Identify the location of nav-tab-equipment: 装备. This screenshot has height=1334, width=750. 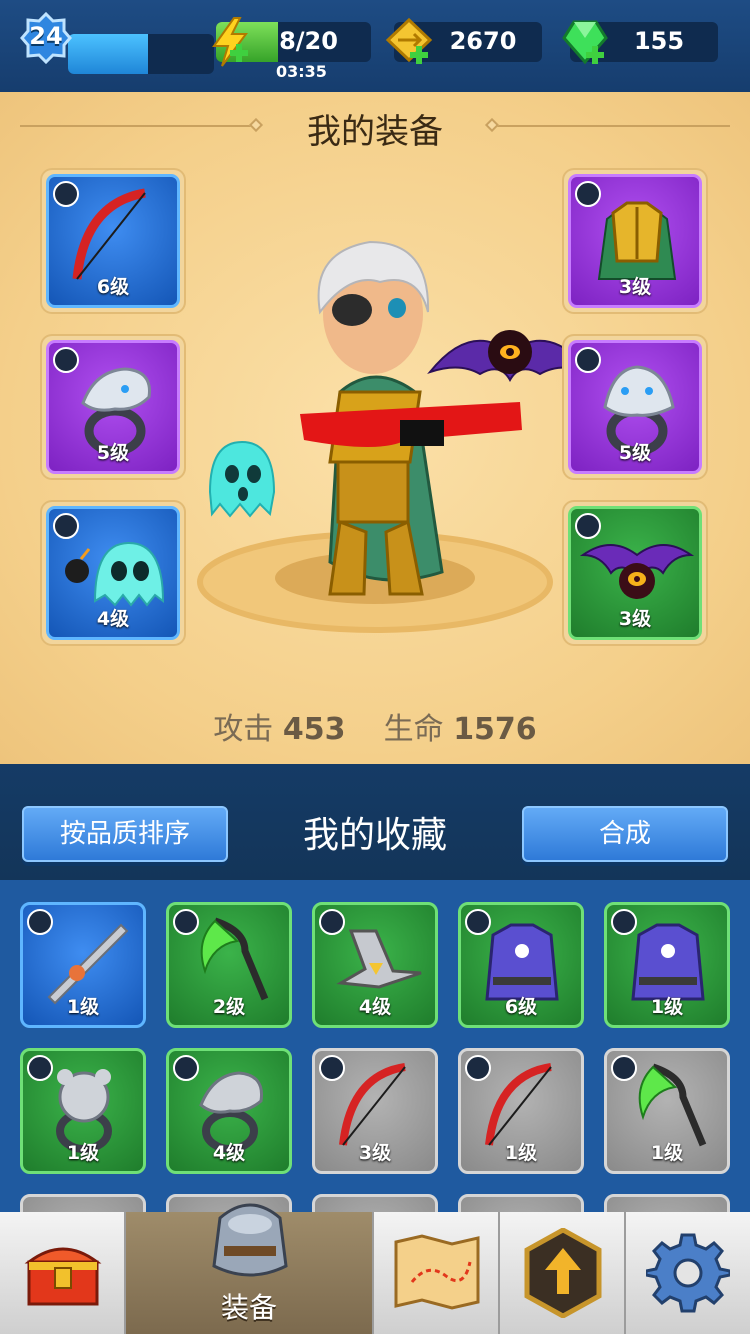
(250, 1268).